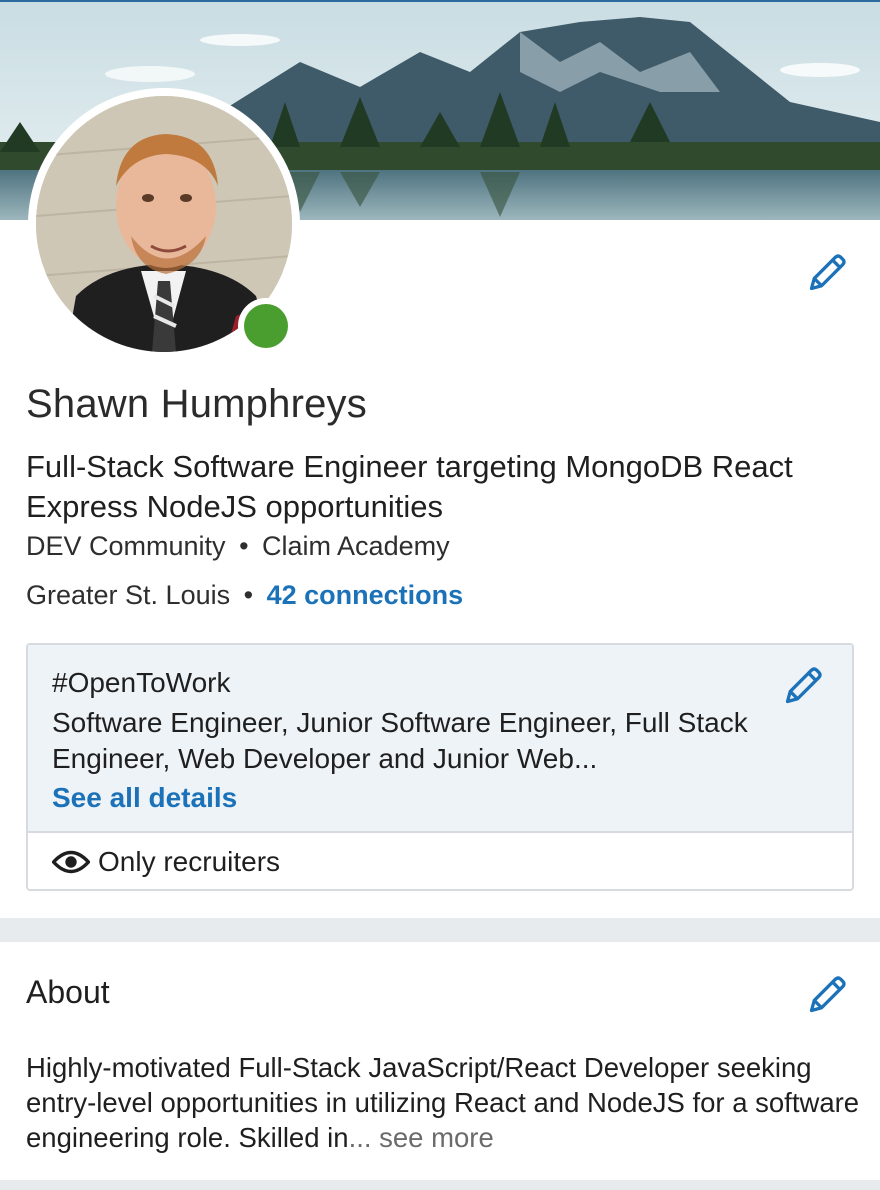 Image resolution: width=880 pixels, height=1190 pixels. I want to click on edit-intro-button, so click(828, 272).